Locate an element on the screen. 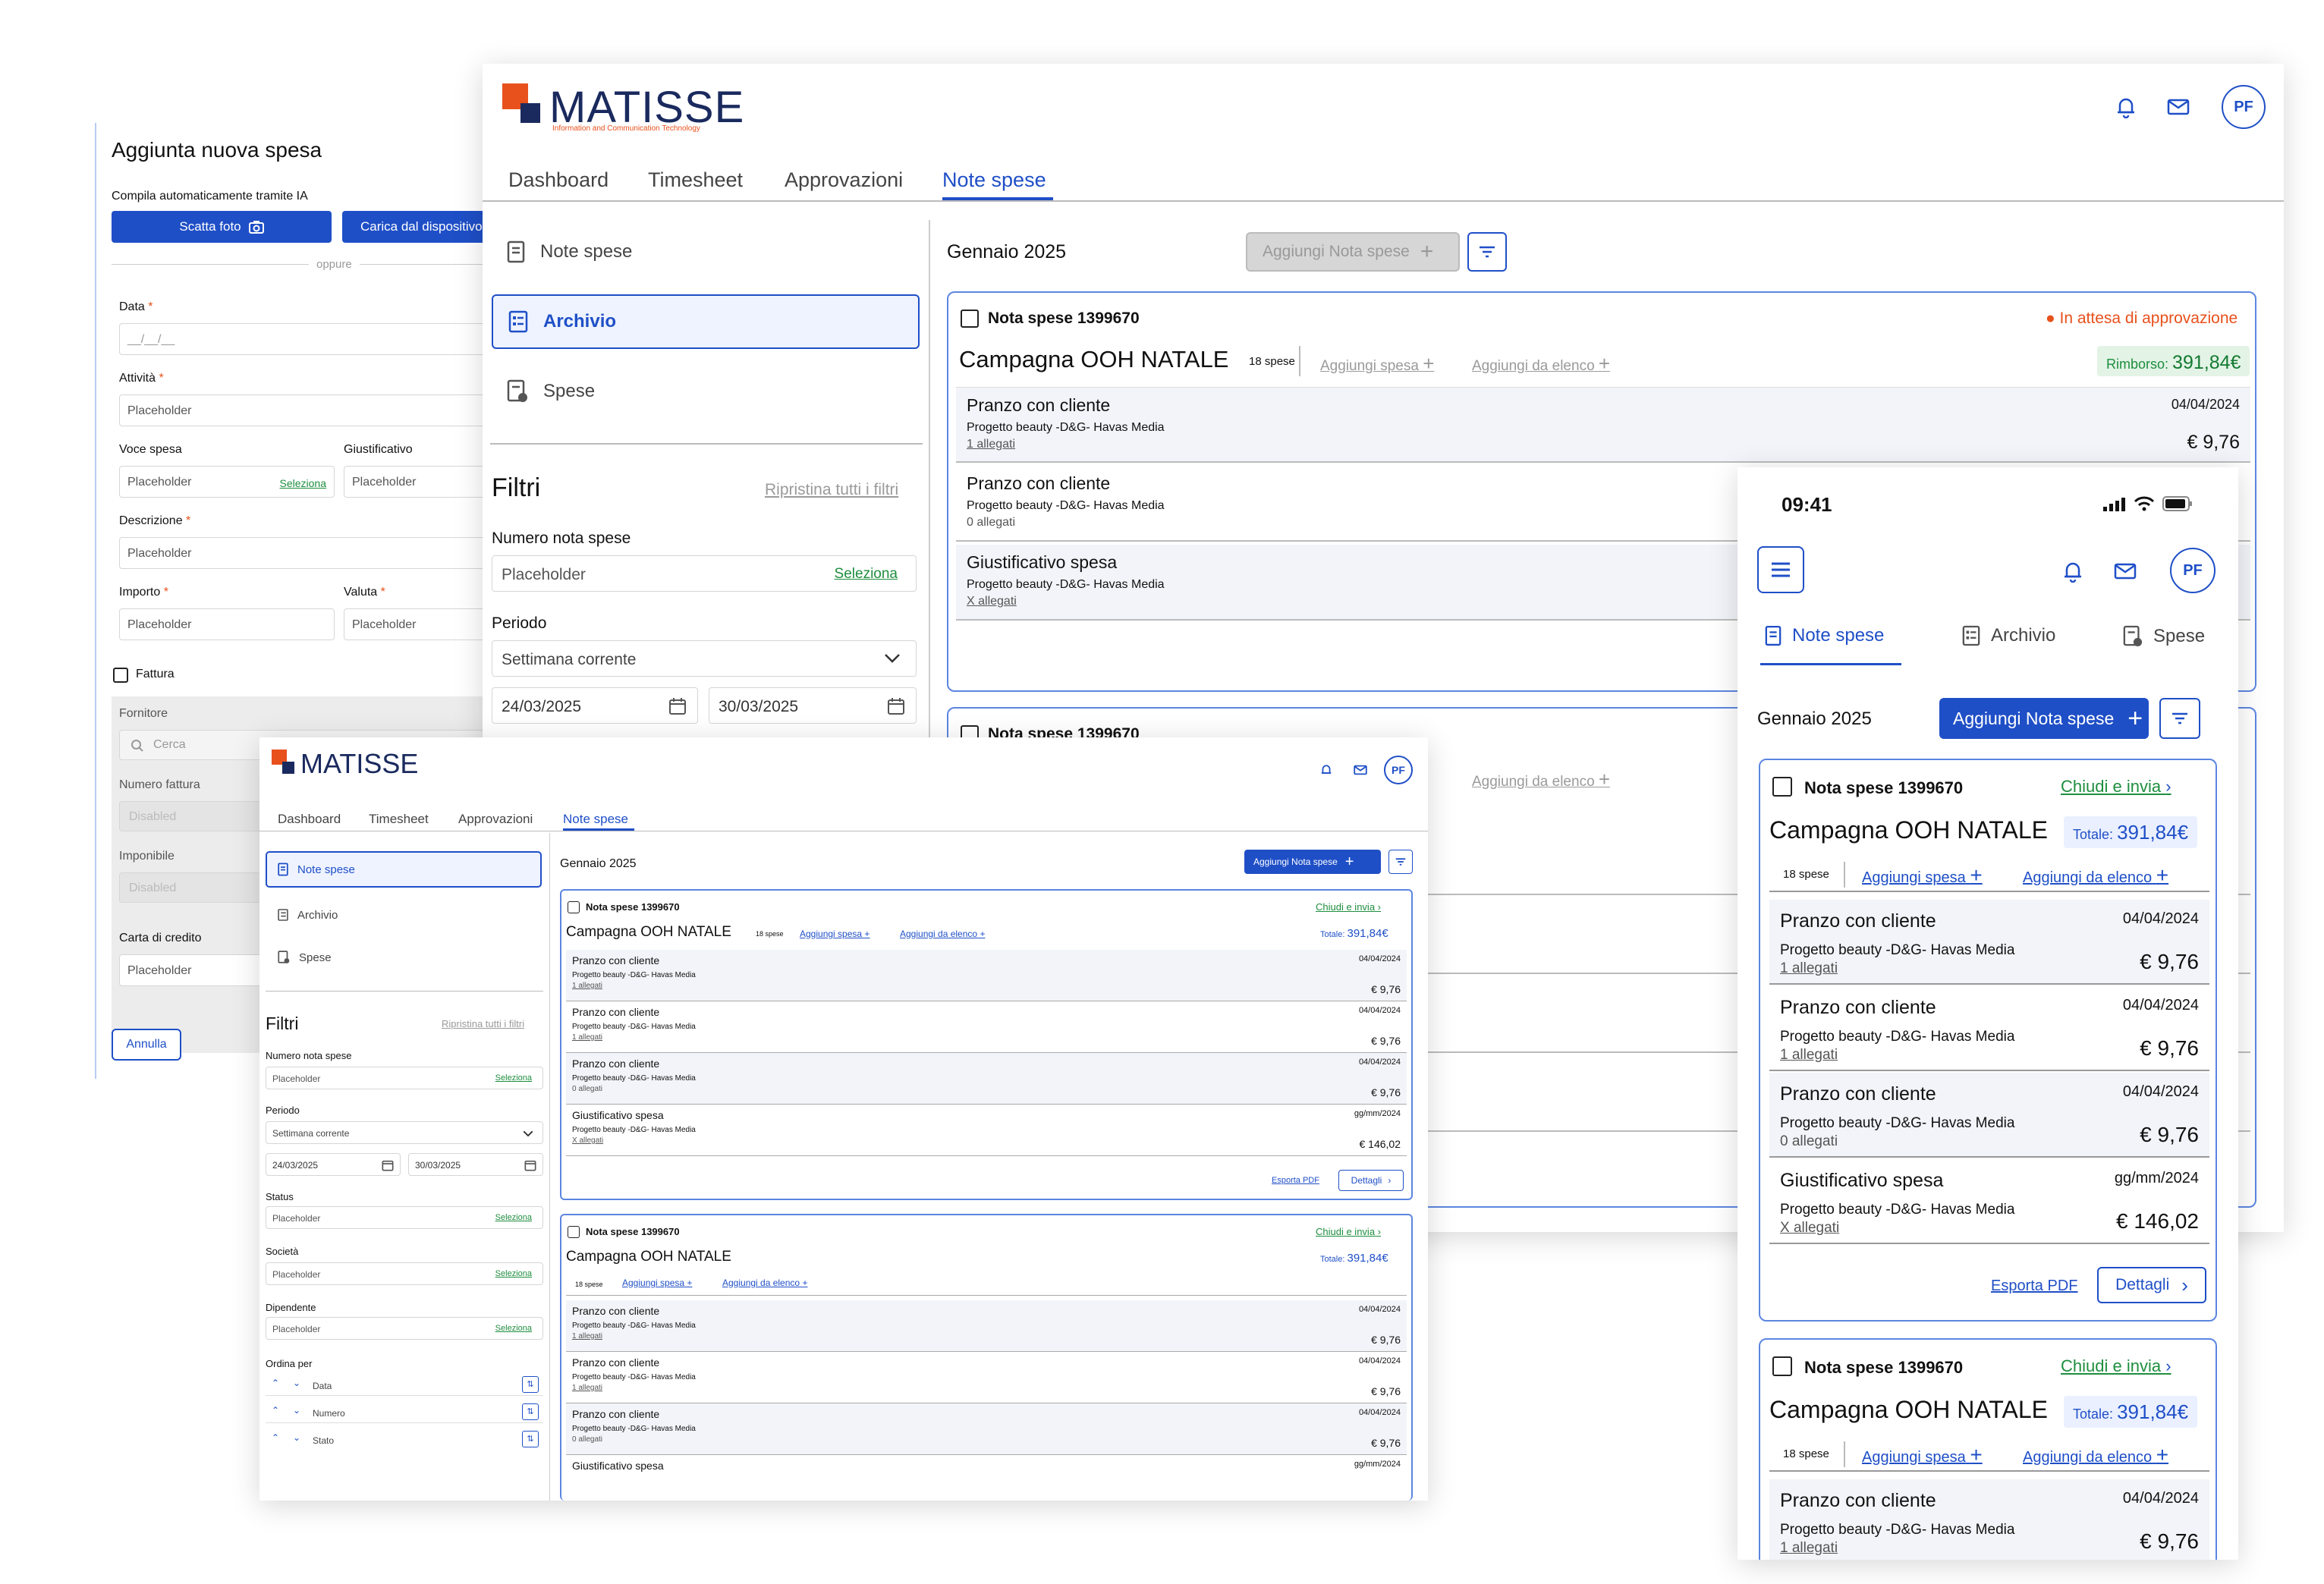  reset-filters-link: Ripristina tutti i filtri is located at coordinates (483, 1023).